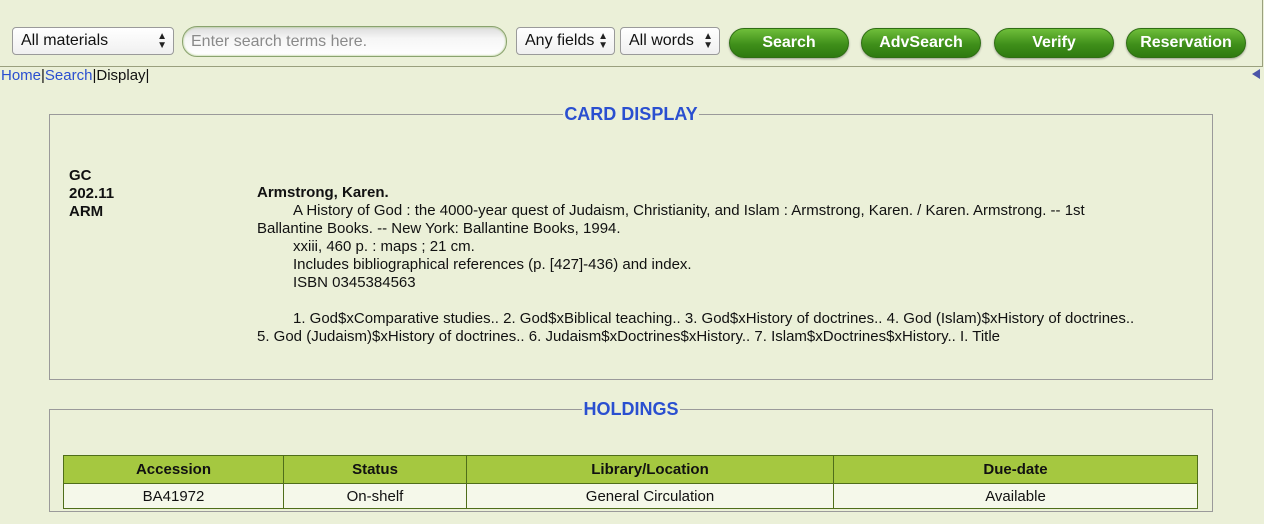 This screenshot has width=1264, height=524. I want to click on search-input, so click(344, 41).